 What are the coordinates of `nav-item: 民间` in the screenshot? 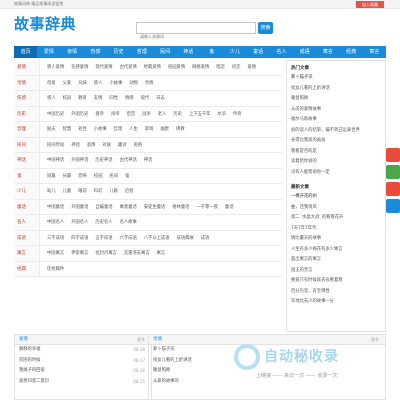 It's located at (165, 52).